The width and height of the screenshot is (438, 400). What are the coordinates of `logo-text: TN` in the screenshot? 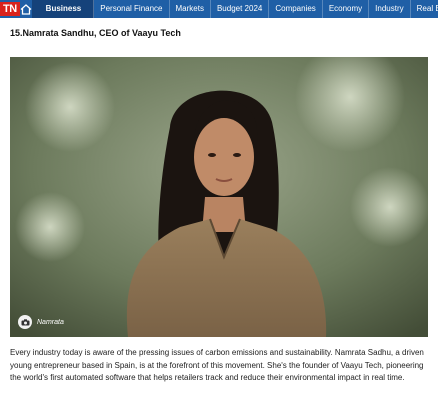 It's located at (10, 9).